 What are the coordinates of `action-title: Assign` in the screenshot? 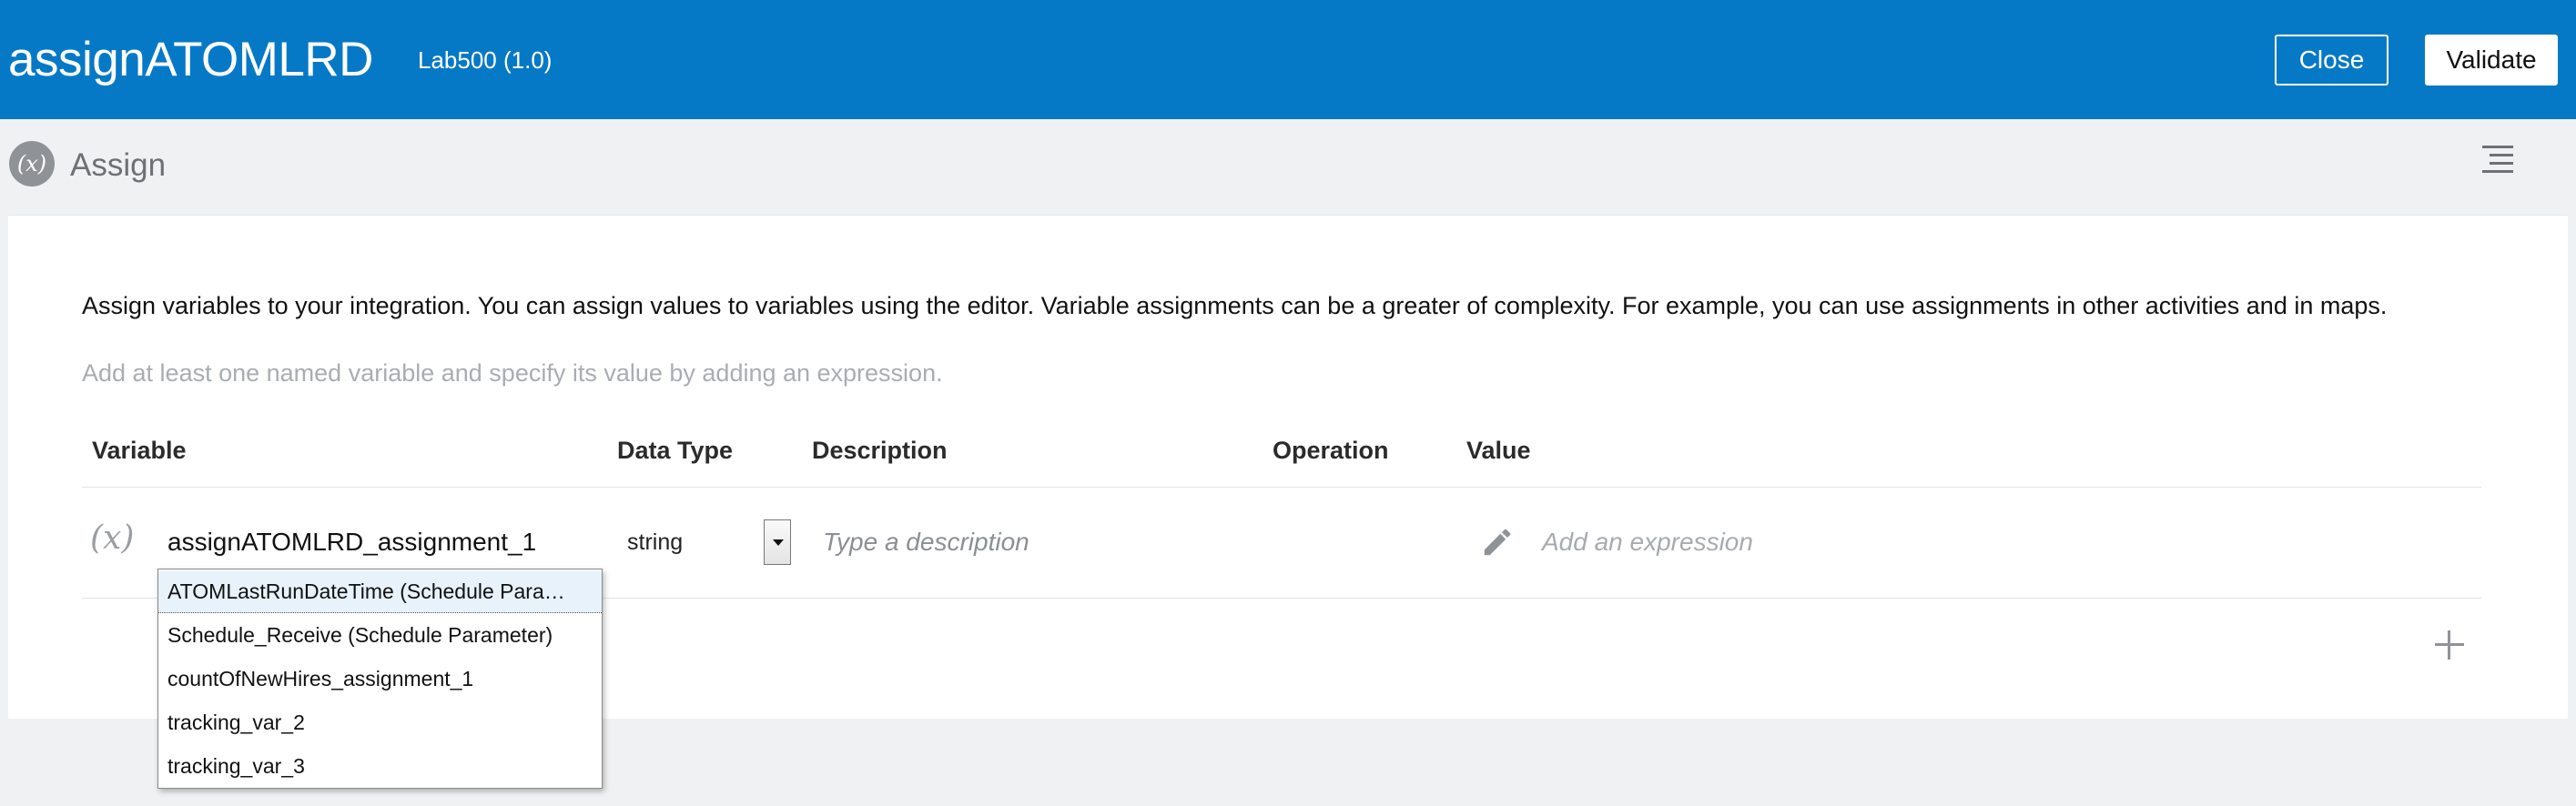 It's located at (118, 165).